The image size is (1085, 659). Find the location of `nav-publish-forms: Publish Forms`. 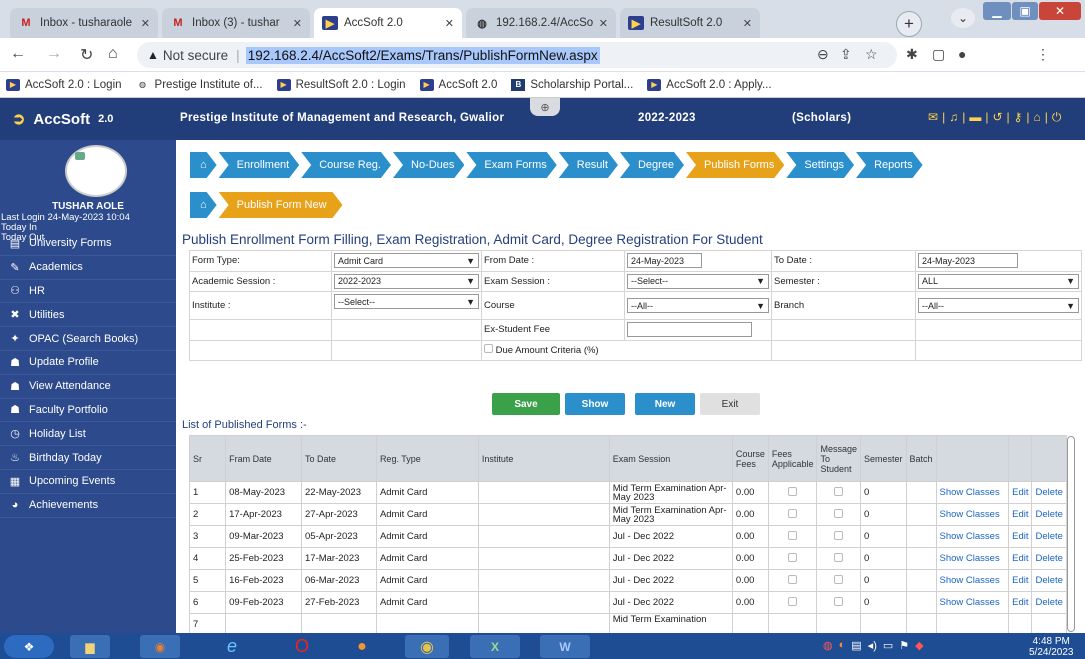

nav-publish-forms: Publish Forms is located at coordinates (735, 165).